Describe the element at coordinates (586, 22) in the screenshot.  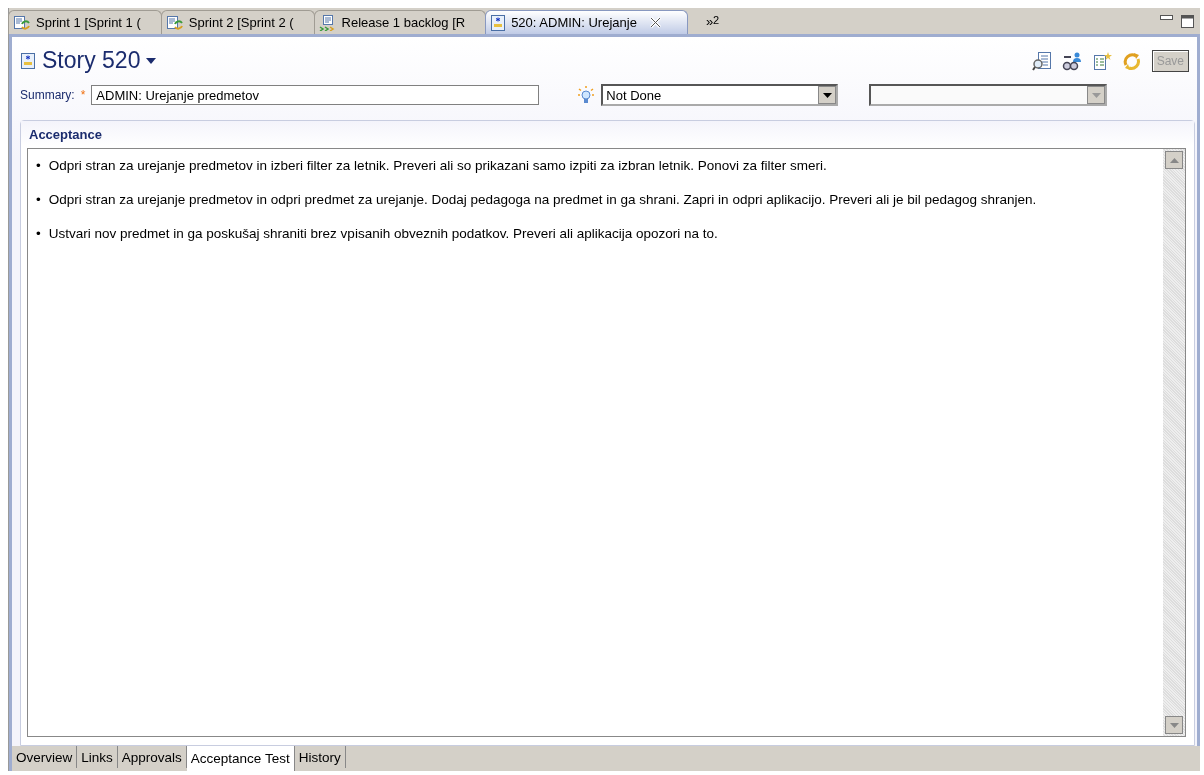
I see `editor-tab: 520: ADMIN: Urejanje` at that location.